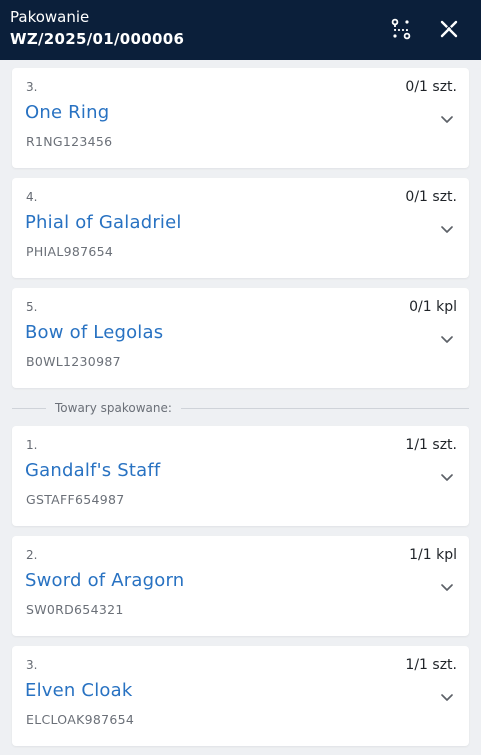  I want to click on item-name: Gandalf's Staff, so click(92, 470).